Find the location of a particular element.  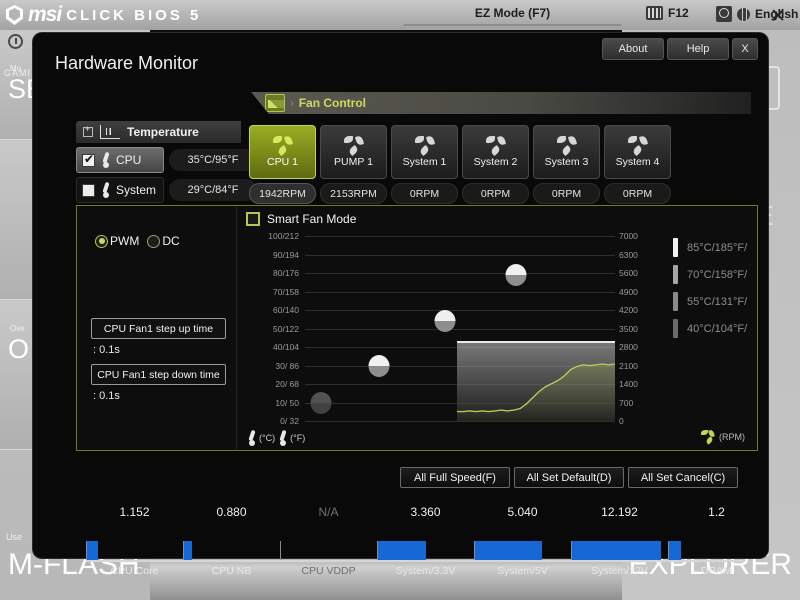

bios-user-label: Use is located at coordinates (14, 537).